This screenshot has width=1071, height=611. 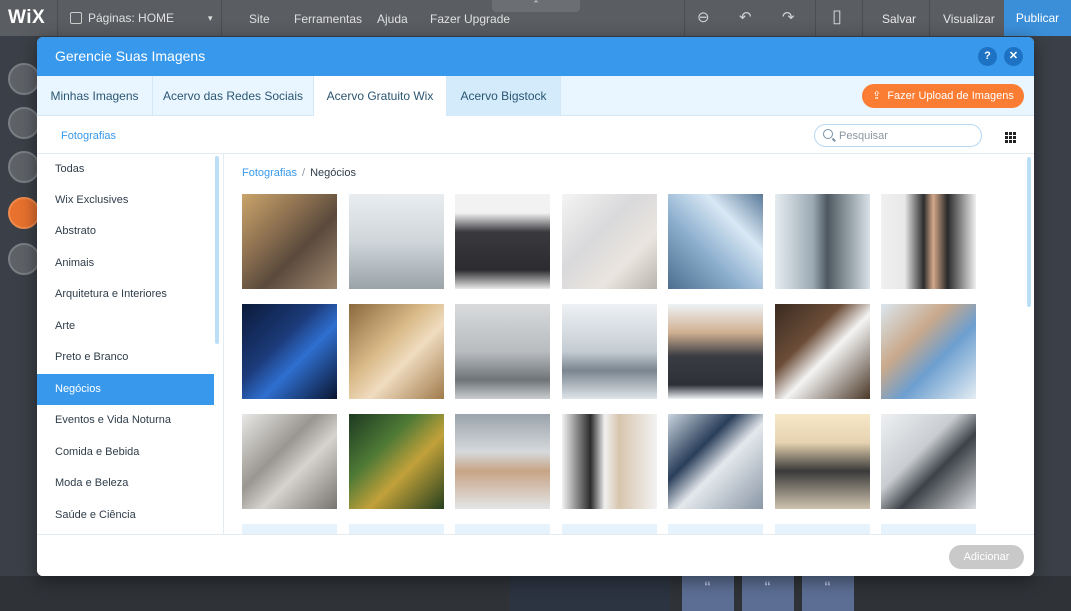 What do you see at coordinates (703, 17) in the screenshot?
I see `zoom-icon: ⊖` at bounding box center [703, 17].